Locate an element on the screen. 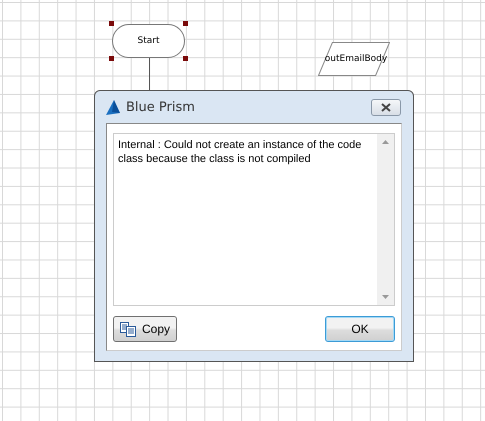 This screenshot has width=485, height=421. ok-button: OK is located at coordinates (360, 329).